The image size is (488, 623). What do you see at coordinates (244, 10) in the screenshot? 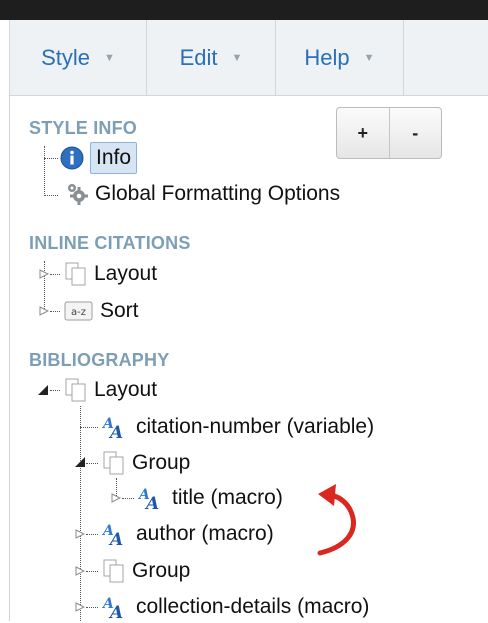
I see `window-top-bar` at bounding box center [244, 10].